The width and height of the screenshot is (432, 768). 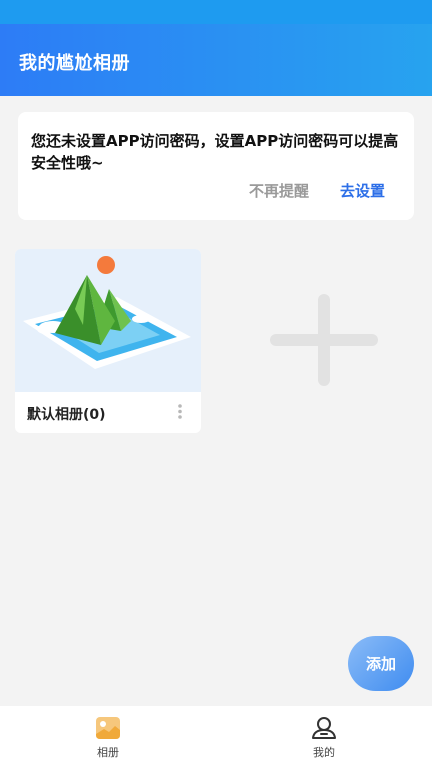 I want to click on notice-message: 您还未设置APP访问密码，设置APP访问密码可以提高安全性哦~, so click(x=215, y=152).